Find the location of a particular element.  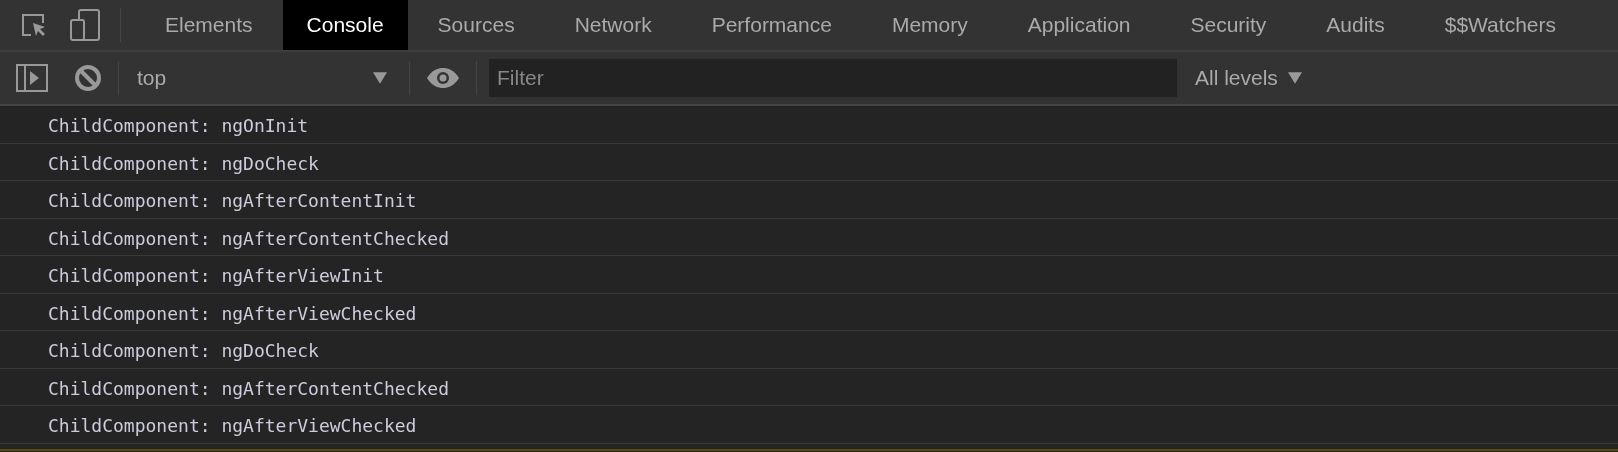

tab: Sources is located at coordinates (476, 25).